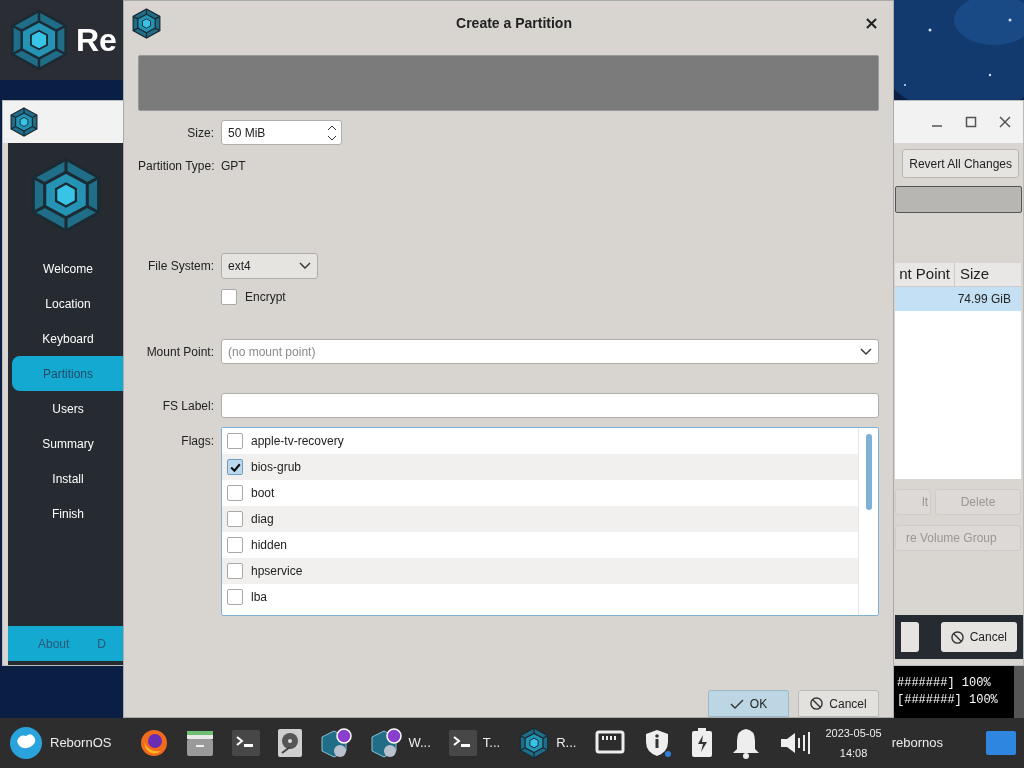 Image resolution: width=1024 pixels, height=768 pixels. I want to click on notification-bell-icon, so click(746, 743).